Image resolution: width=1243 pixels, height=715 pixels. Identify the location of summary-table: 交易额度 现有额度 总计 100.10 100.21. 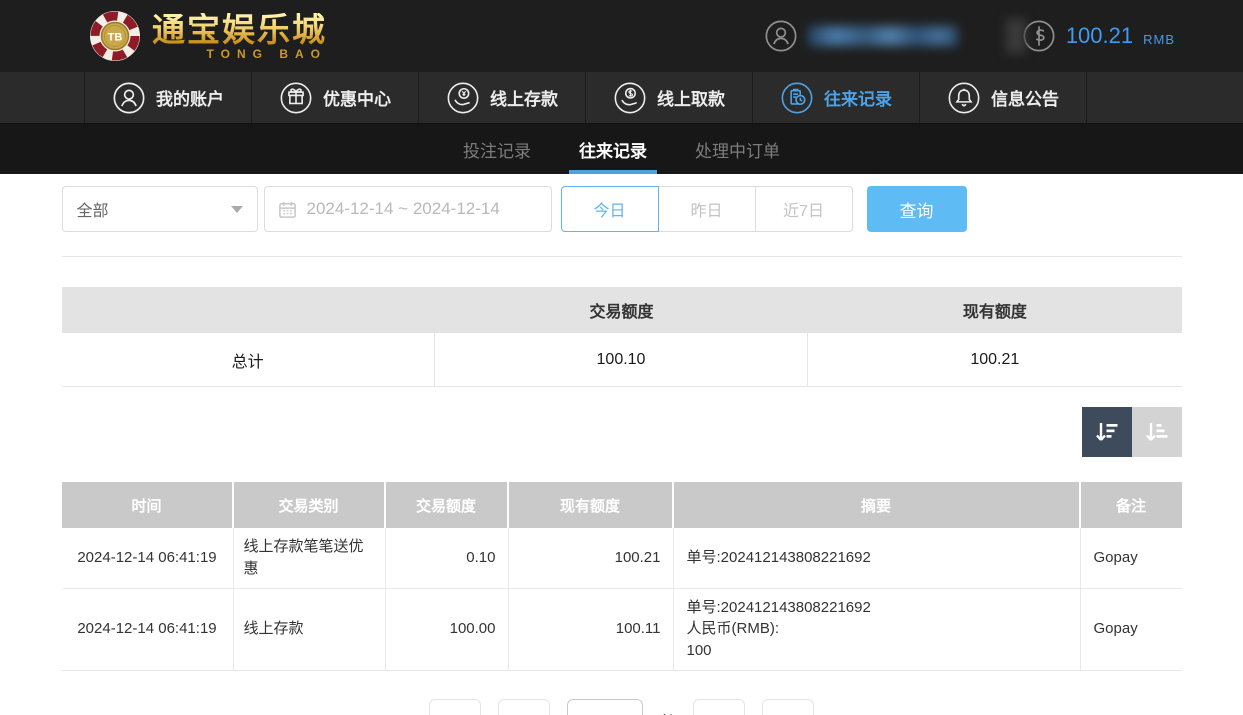
(621, 337).